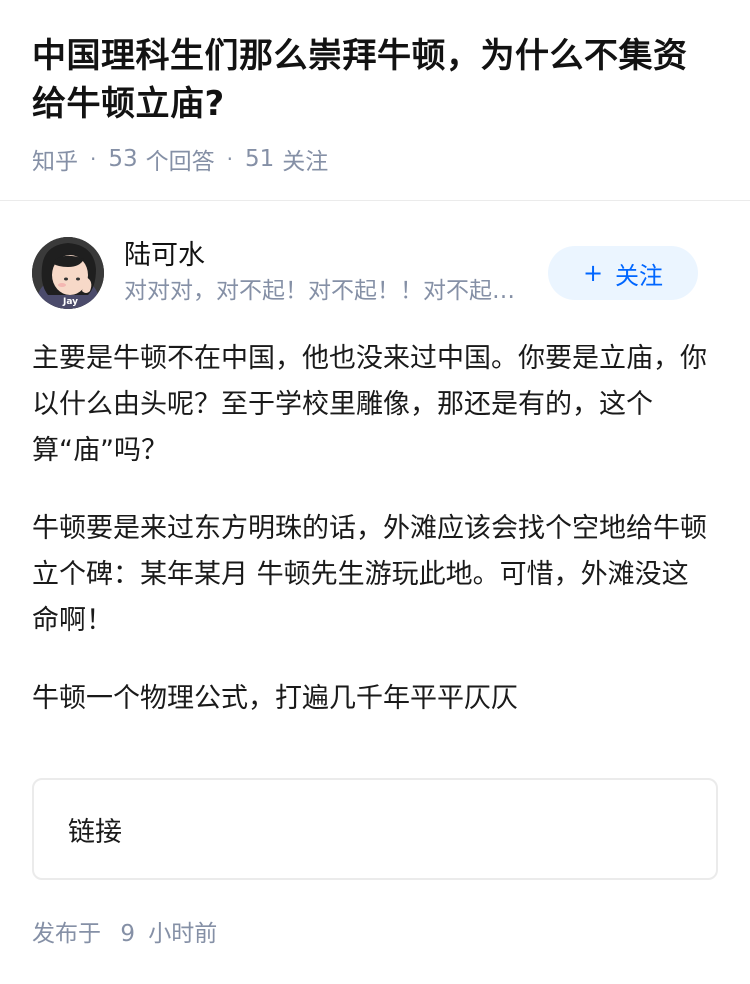 The height and width of the screenshot is (984, 750). Describe the element at coordinates (593, 273) in the screenshot. I see `plus-icon: +` at that location.